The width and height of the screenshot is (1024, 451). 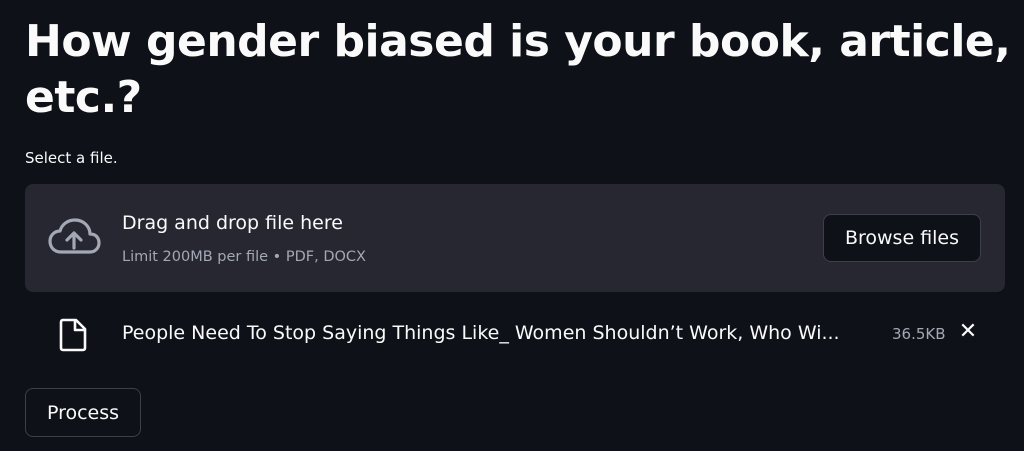 I want to click on file-uploader-label: Select a file., so click(x=71, y=158).